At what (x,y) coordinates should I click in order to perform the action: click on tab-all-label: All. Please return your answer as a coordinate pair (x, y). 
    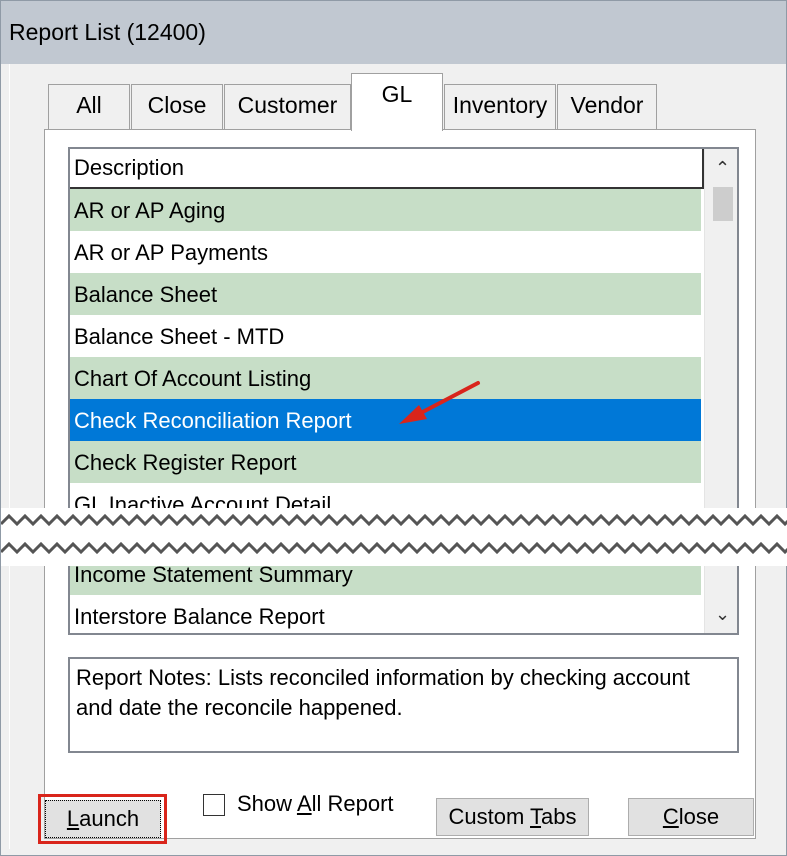
    Looking at the image, I should click on (89, 105).